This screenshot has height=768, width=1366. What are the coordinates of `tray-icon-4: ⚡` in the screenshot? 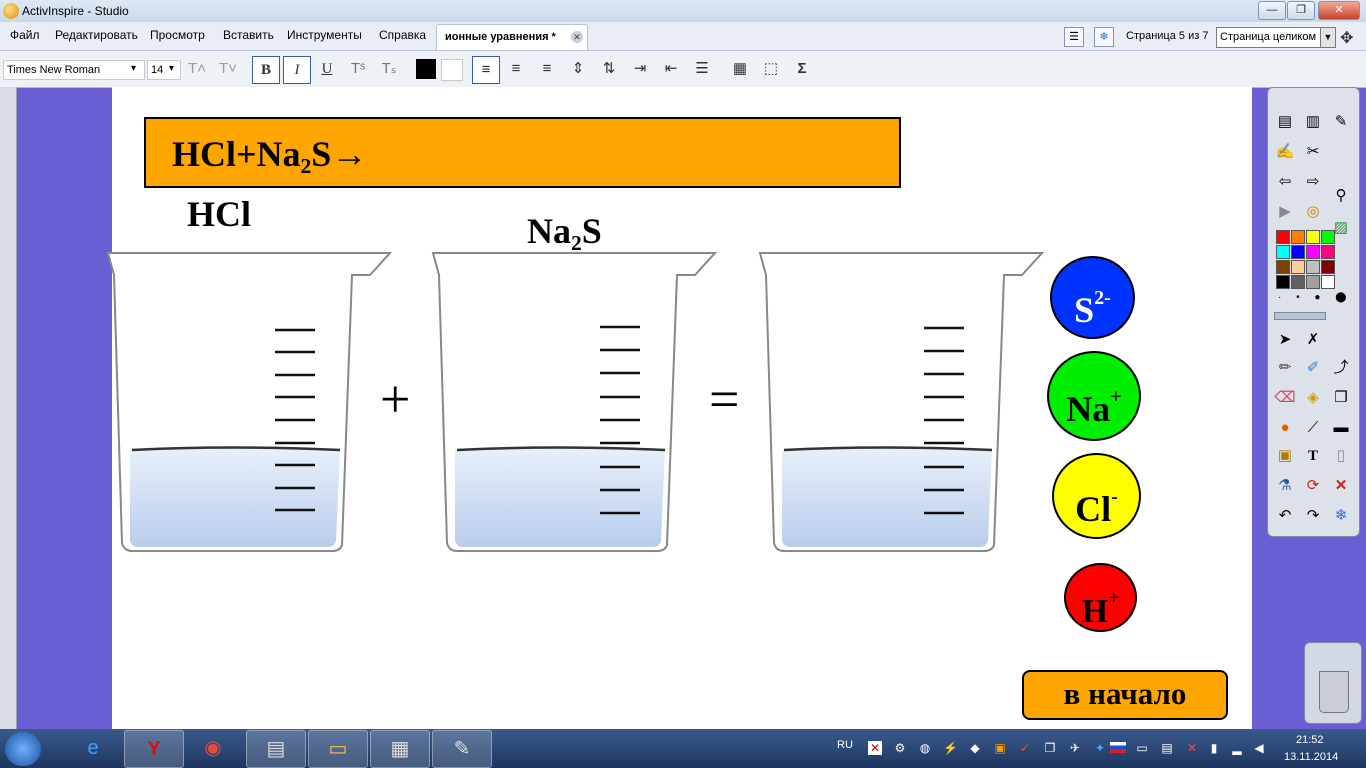 It's located at (950, 748).